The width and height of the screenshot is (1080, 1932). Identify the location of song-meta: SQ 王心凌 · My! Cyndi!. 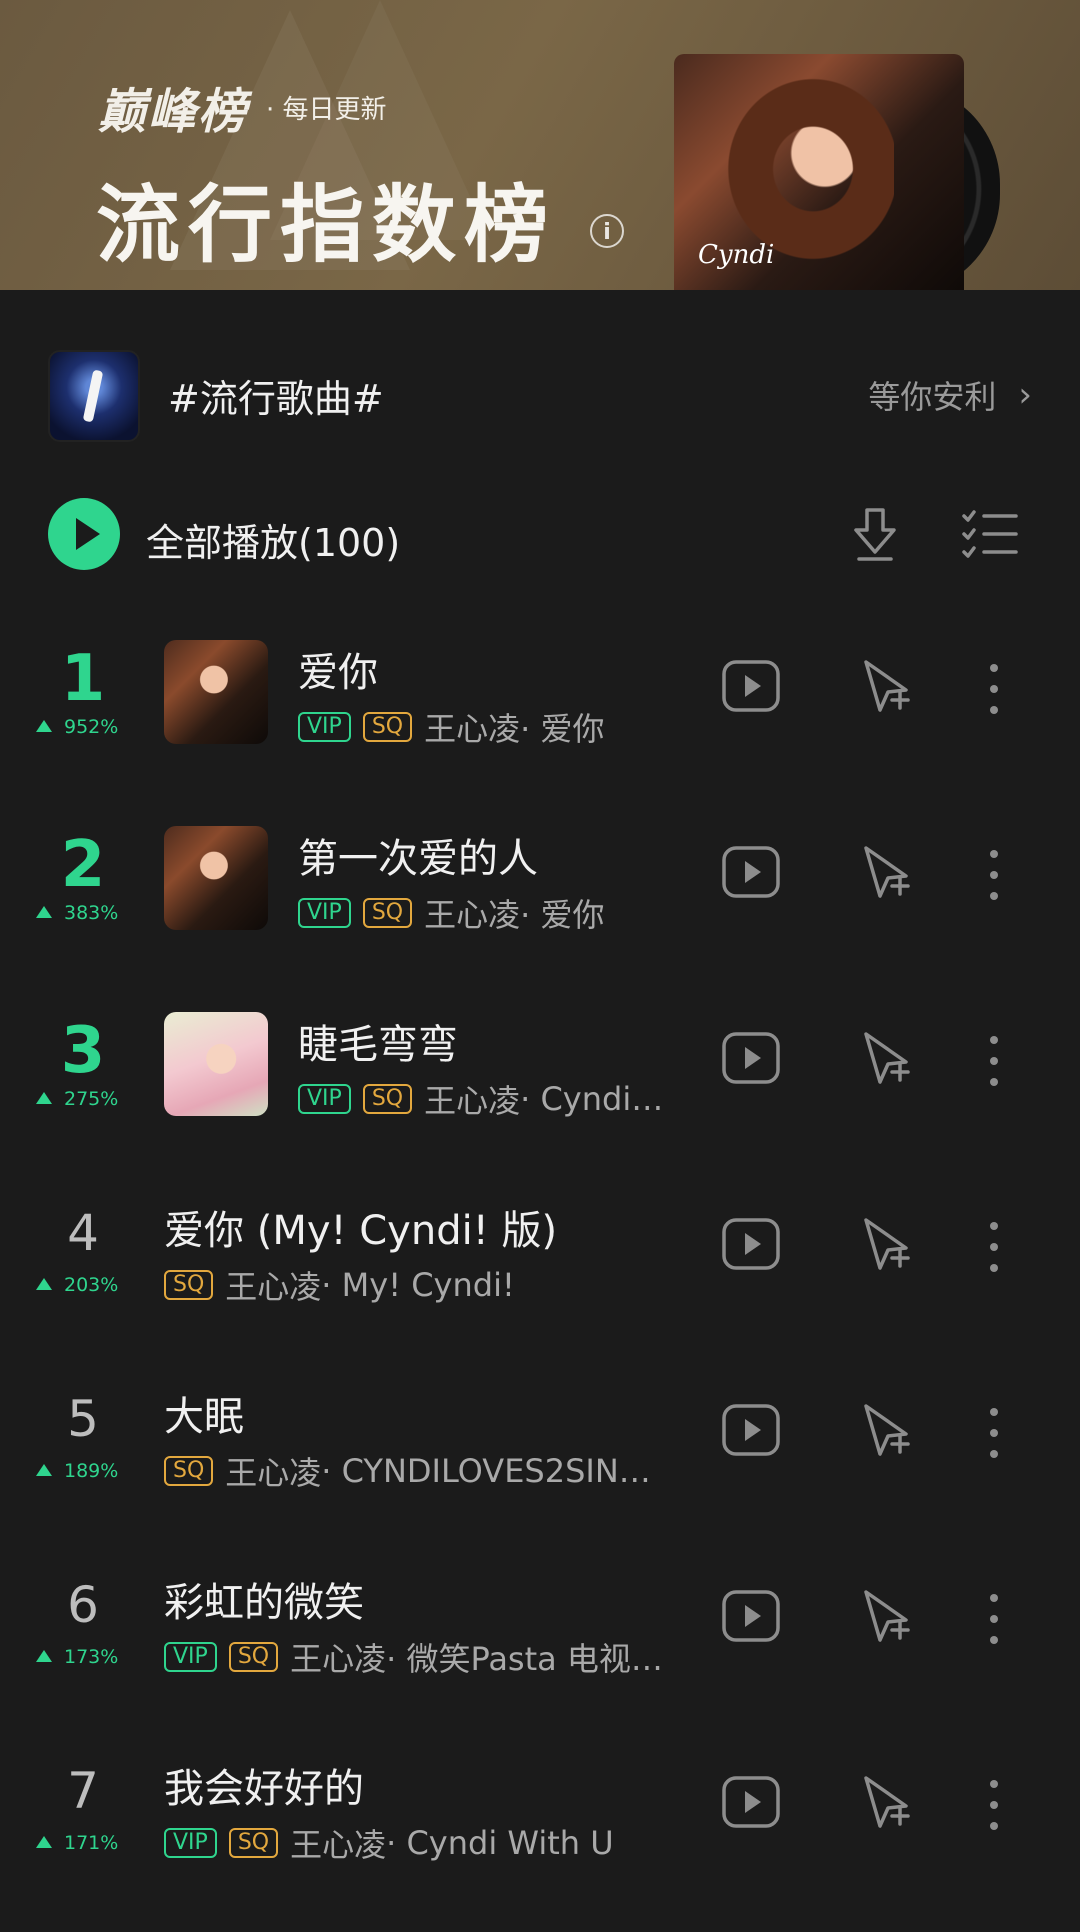
(339, 1285).